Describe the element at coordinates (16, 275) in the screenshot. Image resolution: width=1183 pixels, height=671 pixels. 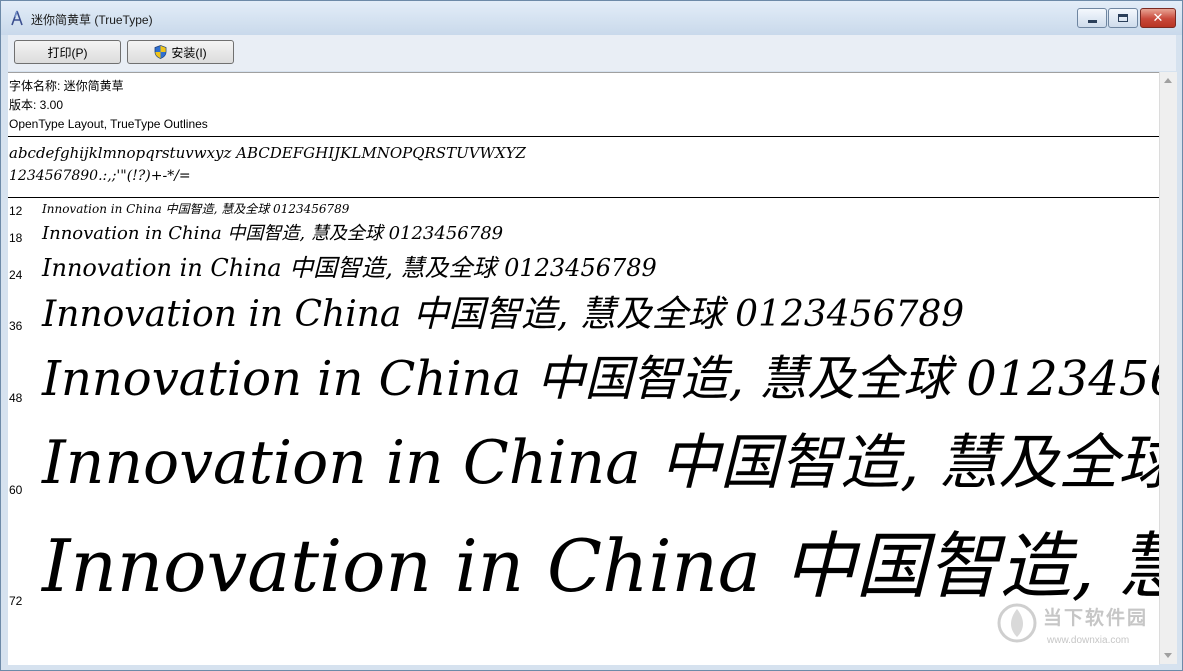
I see `sample-size-label: 24` at that location.